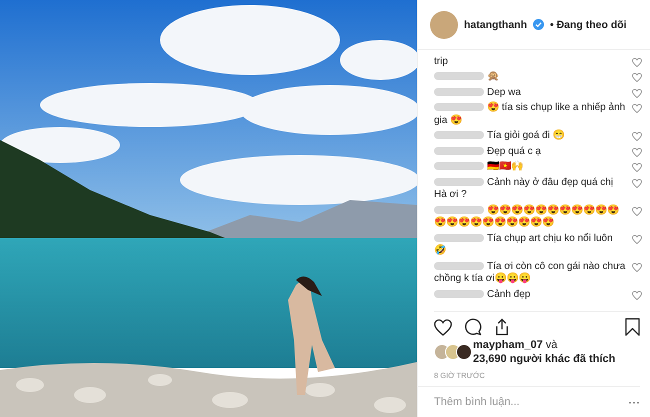  I want to click on share-icon, so click(502, 327).